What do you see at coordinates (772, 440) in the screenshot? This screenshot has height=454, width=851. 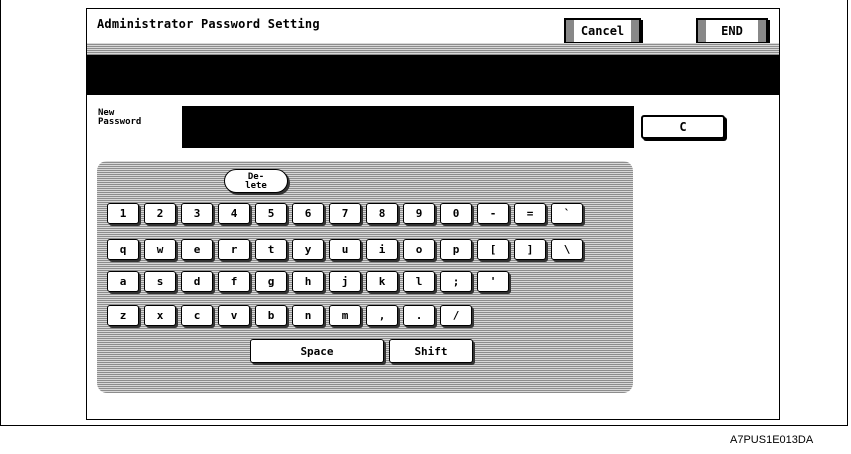 I see `figure-code: A7PUS1E013DA` at bounding box center [772, 440].